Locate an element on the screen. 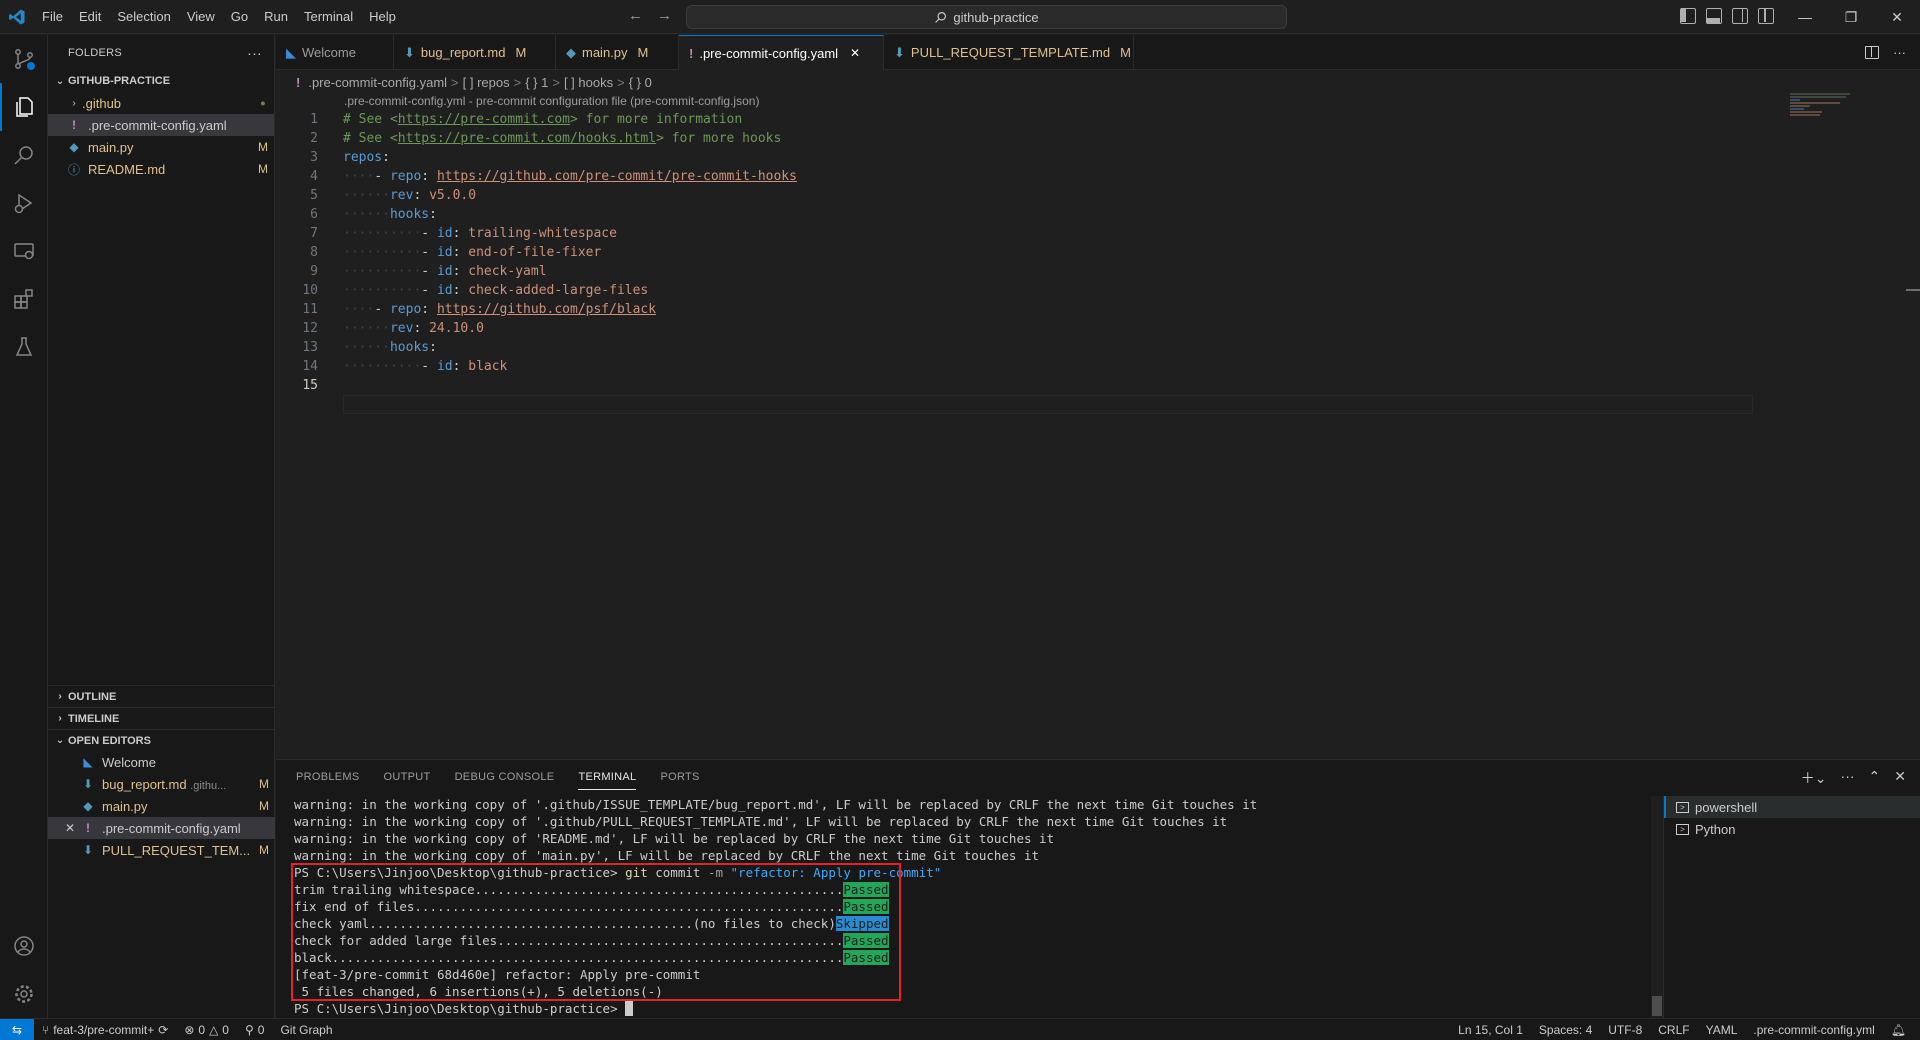 The width and height of the screenshot is (1920, 1040). breadcrumb-file: .pre-commit-config.yaml is located at coordinates (377, 82).